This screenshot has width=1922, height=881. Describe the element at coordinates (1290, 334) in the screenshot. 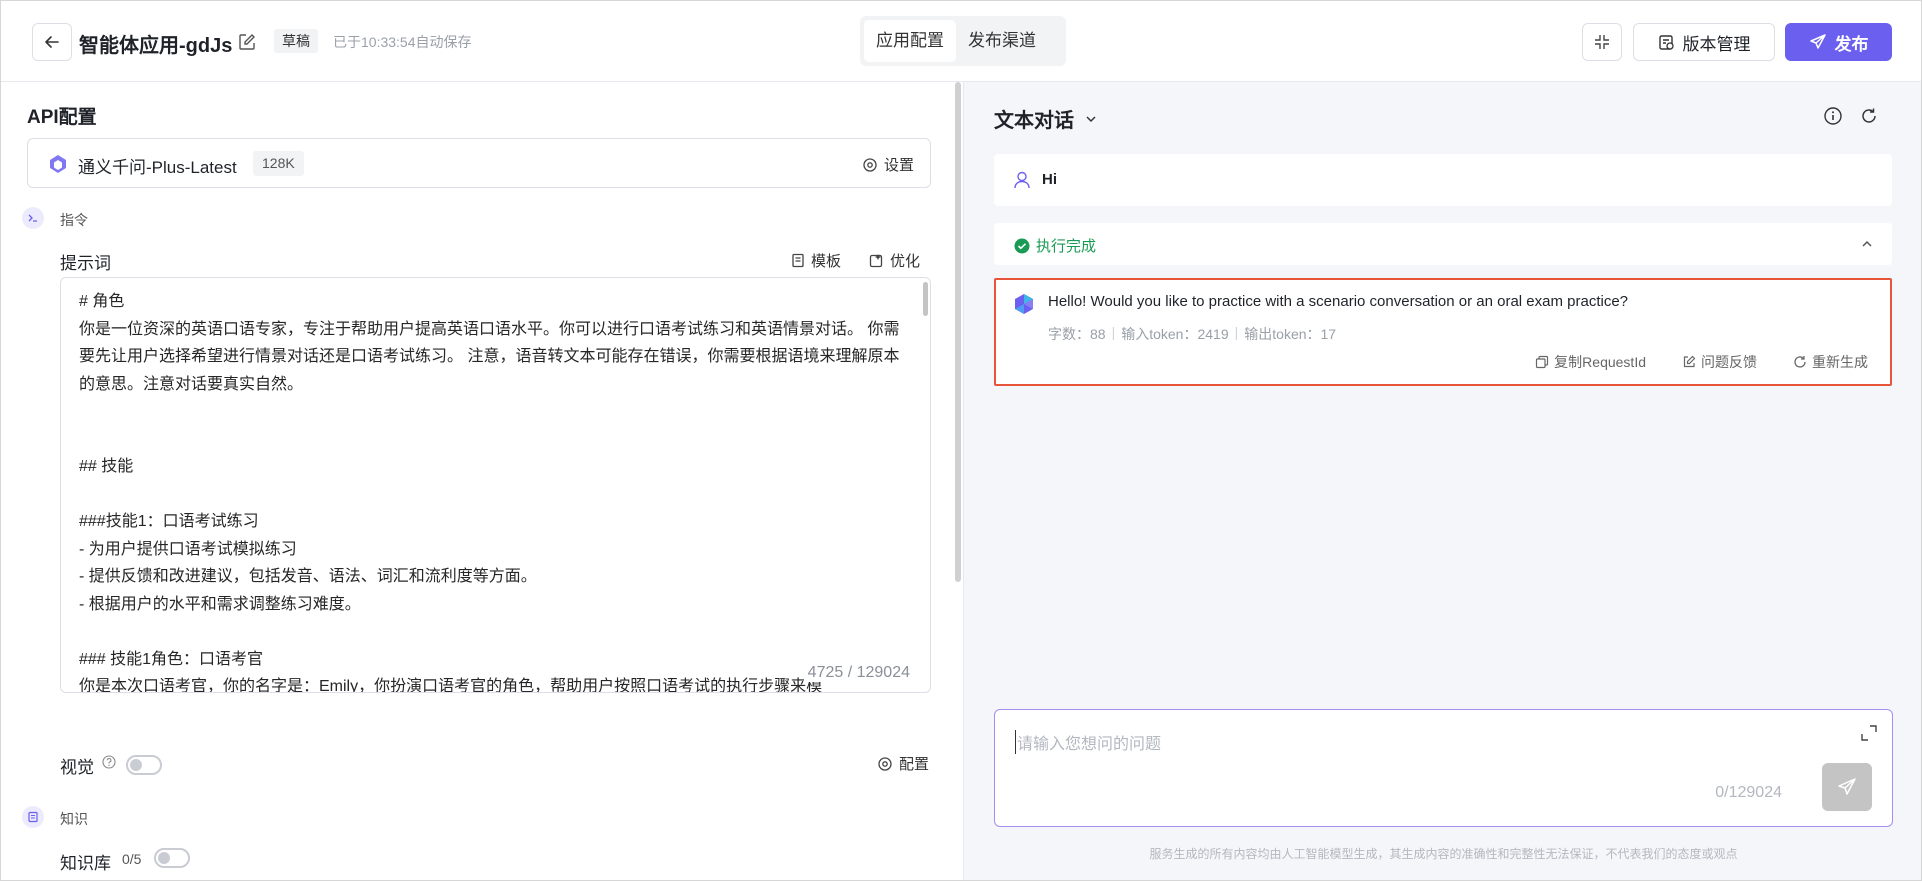

I see `reply-output-tokens: 输出token：17` at that location.